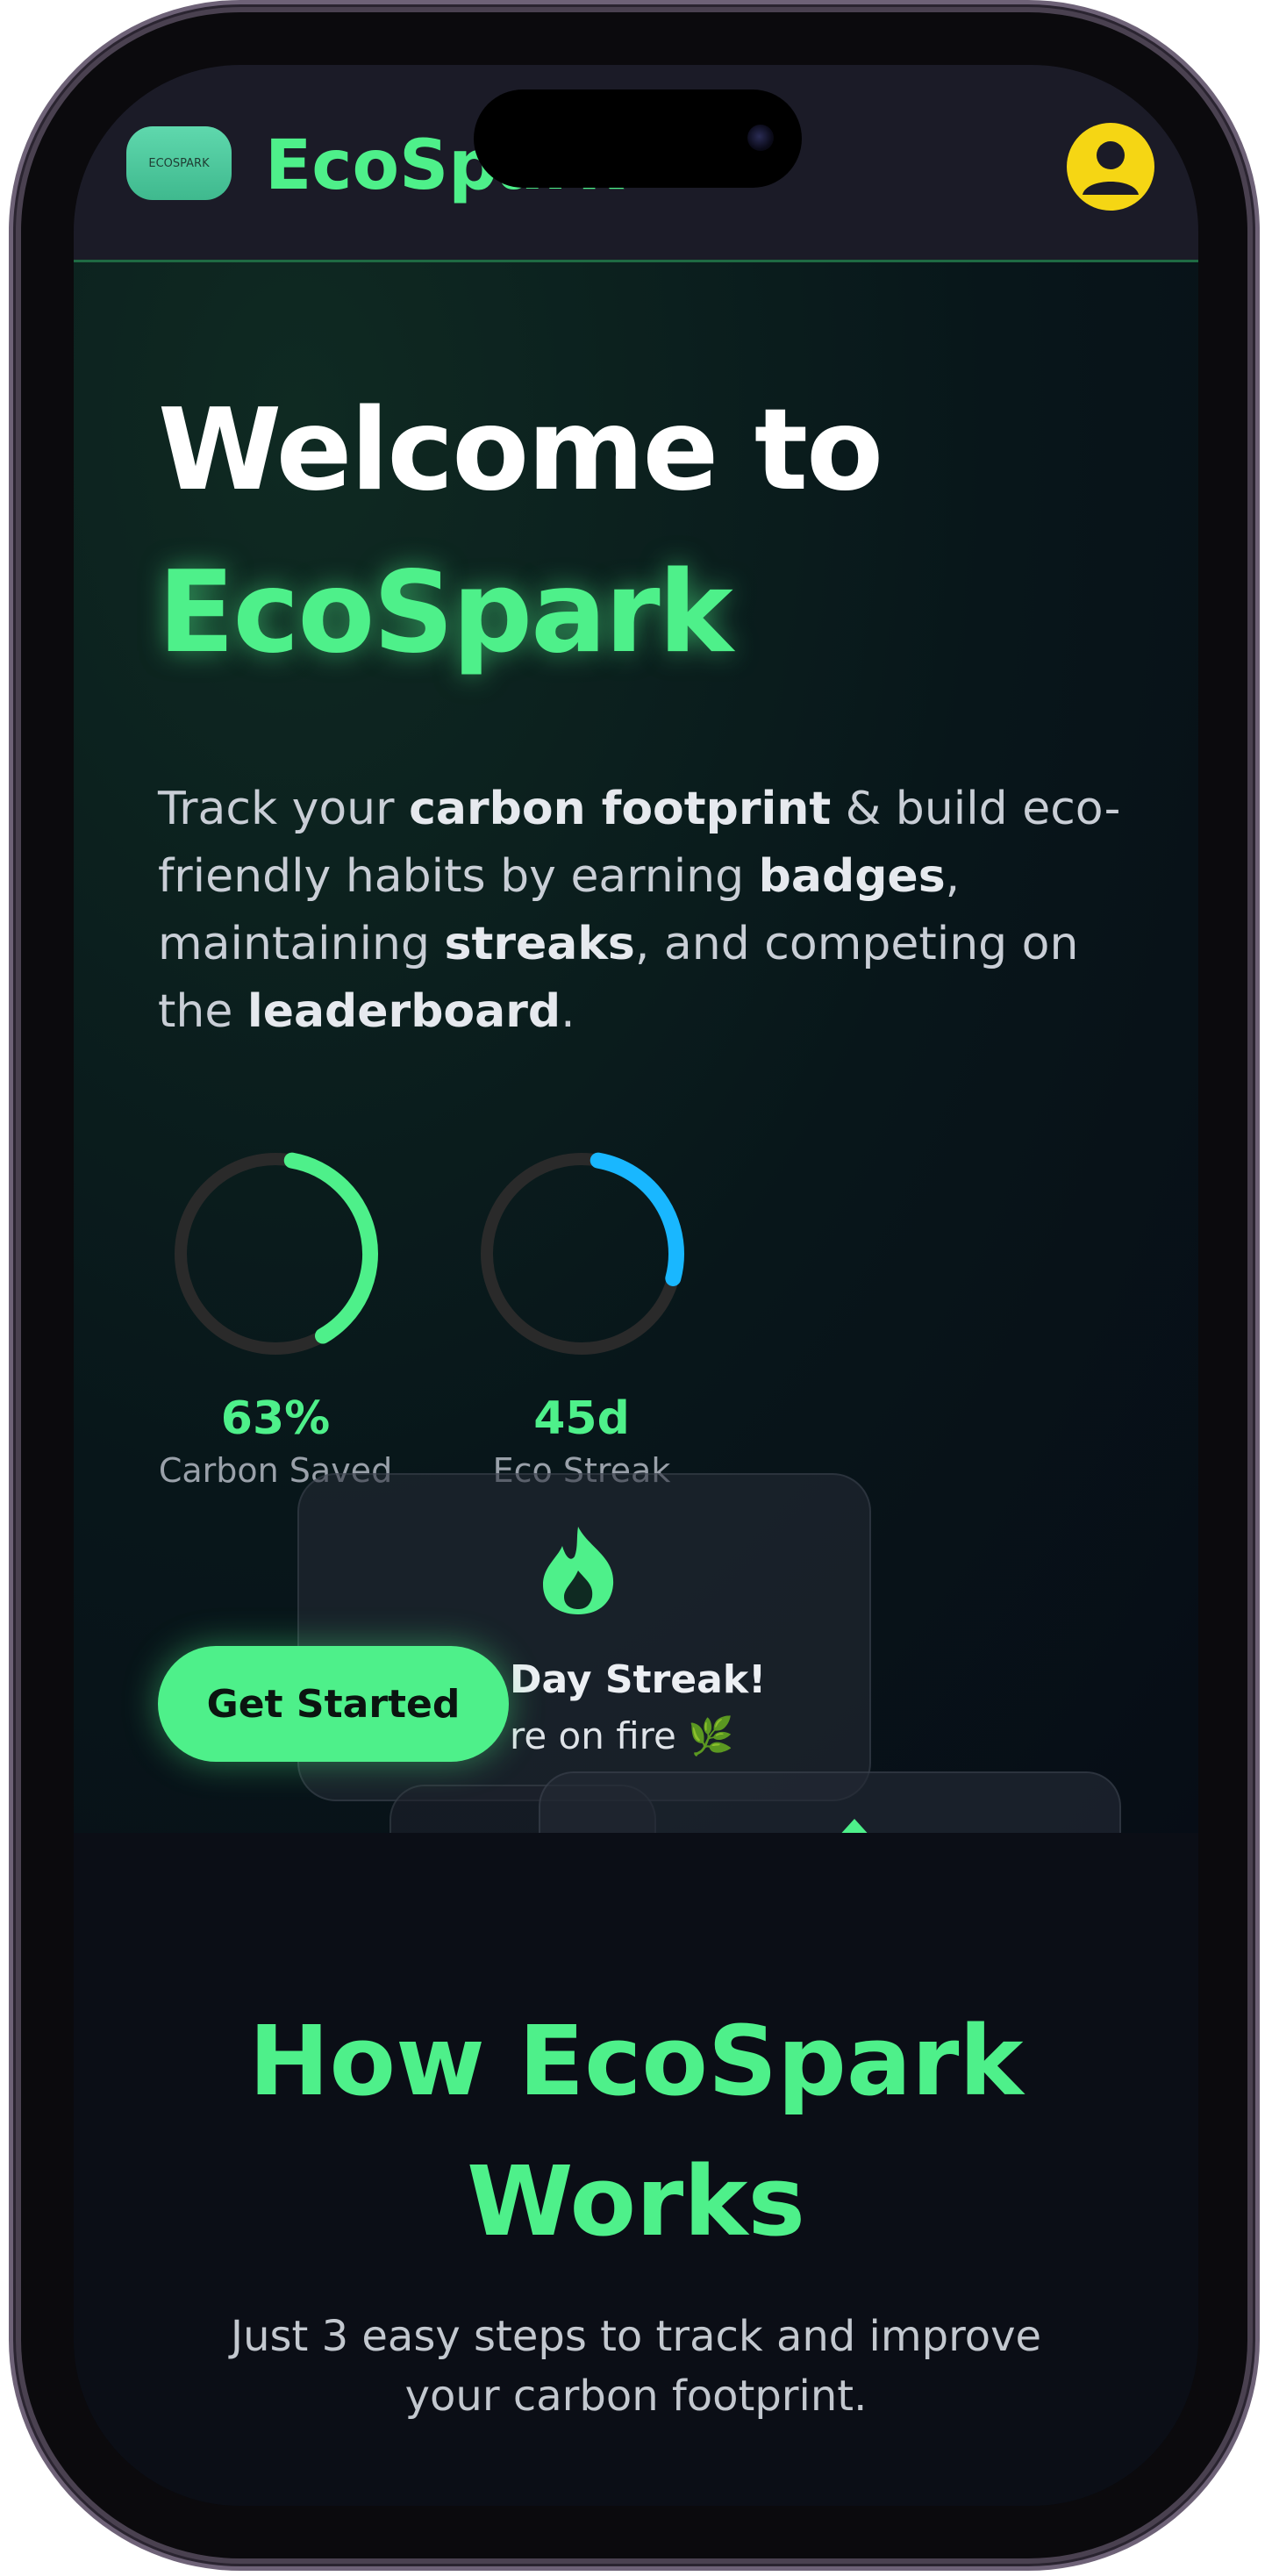  I want to click on streak-card-subtitle: re on fire 🌿, so click(622, 1735).